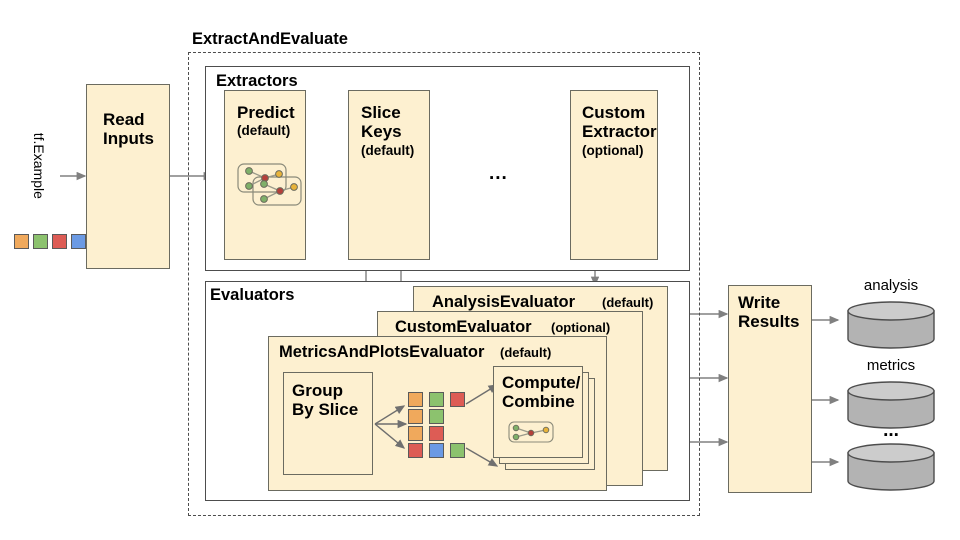 The image size is (960, 540). What do you see at coordinates (891, 471) in the screenshot?
I see `more-stores` at bounding box center [891, 471].